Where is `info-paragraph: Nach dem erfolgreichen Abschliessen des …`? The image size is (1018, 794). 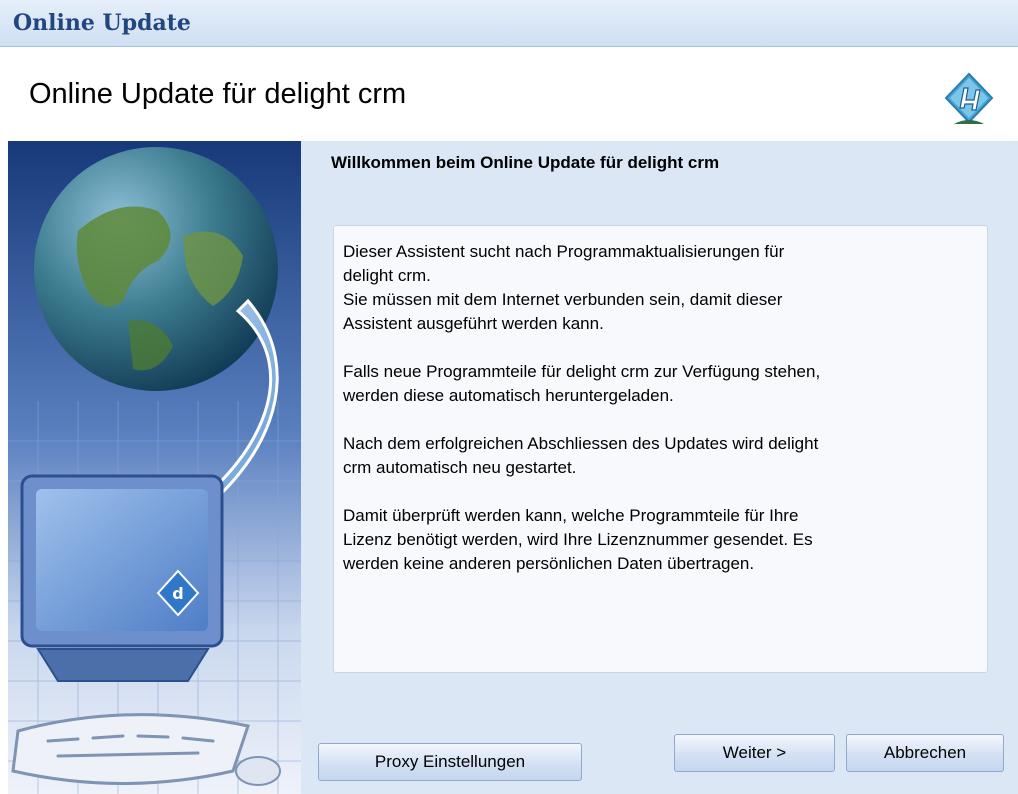 info-paragraph: Nach dem erfolgreichen Abschliessen des … is located at coordinates (581, 455).